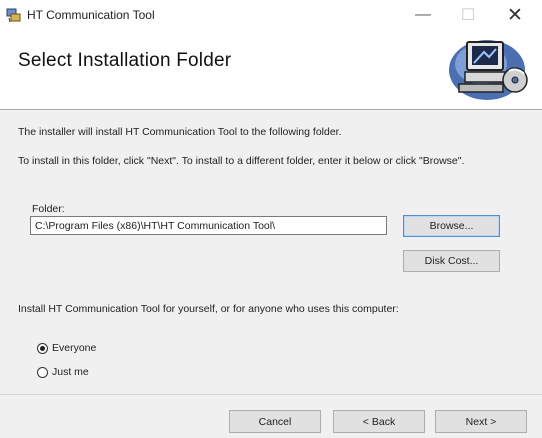 Image resolution: width=542 pixels, height=438 pixels. I want to click on radio-unselected-icon, so click(42, 372).